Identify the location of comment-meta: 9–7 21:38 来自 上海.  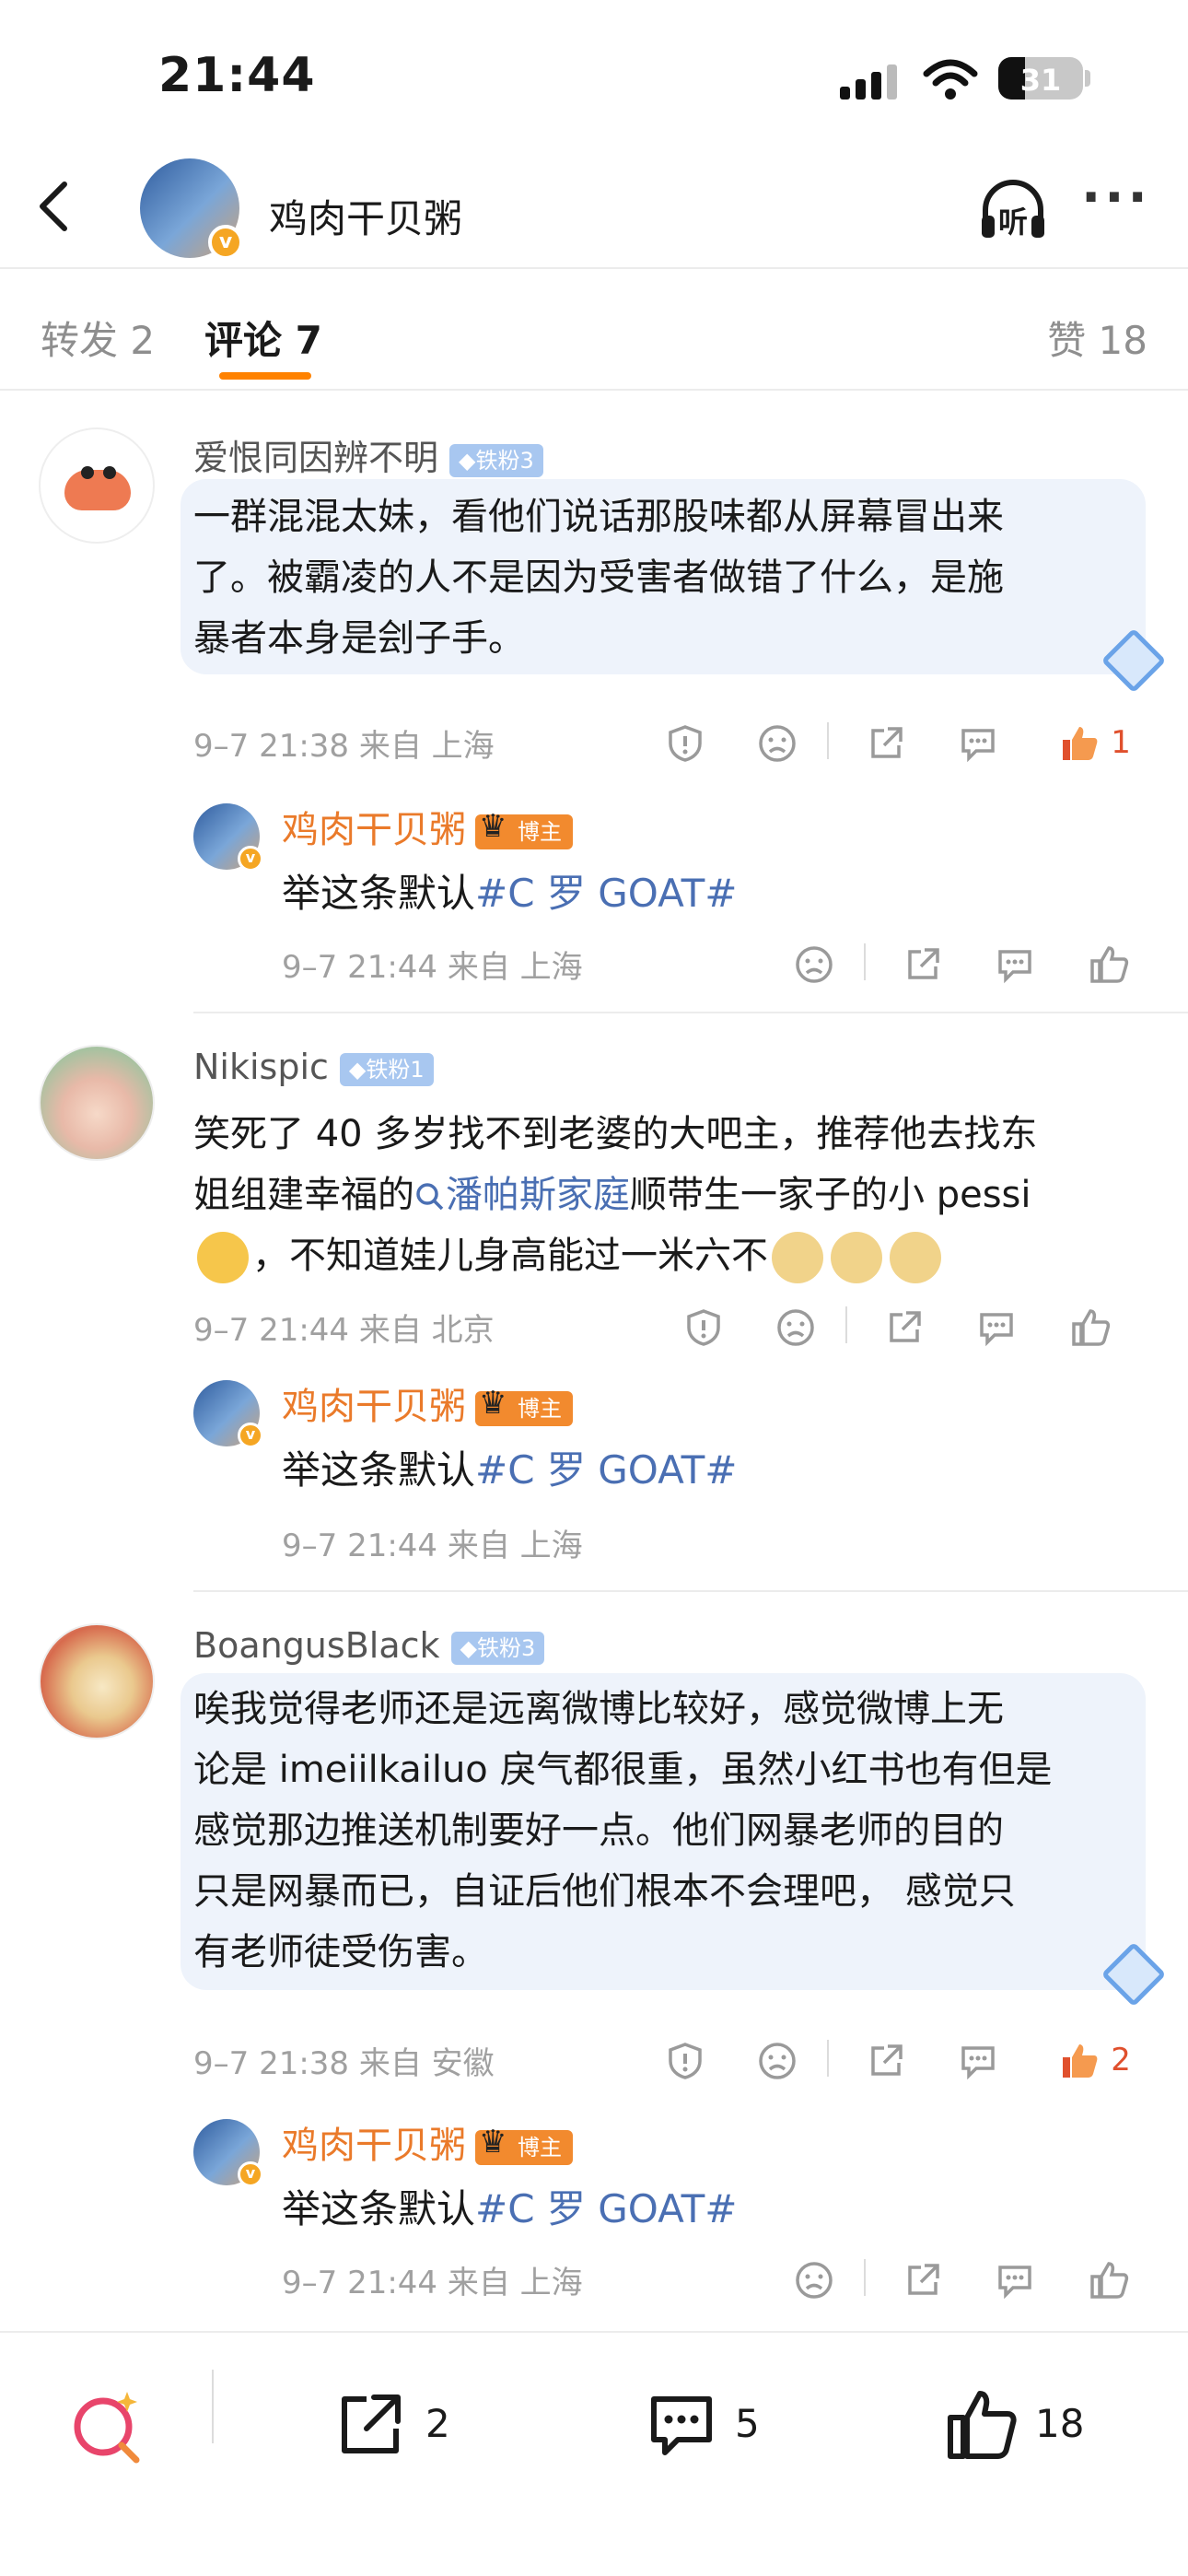
(344, 746).